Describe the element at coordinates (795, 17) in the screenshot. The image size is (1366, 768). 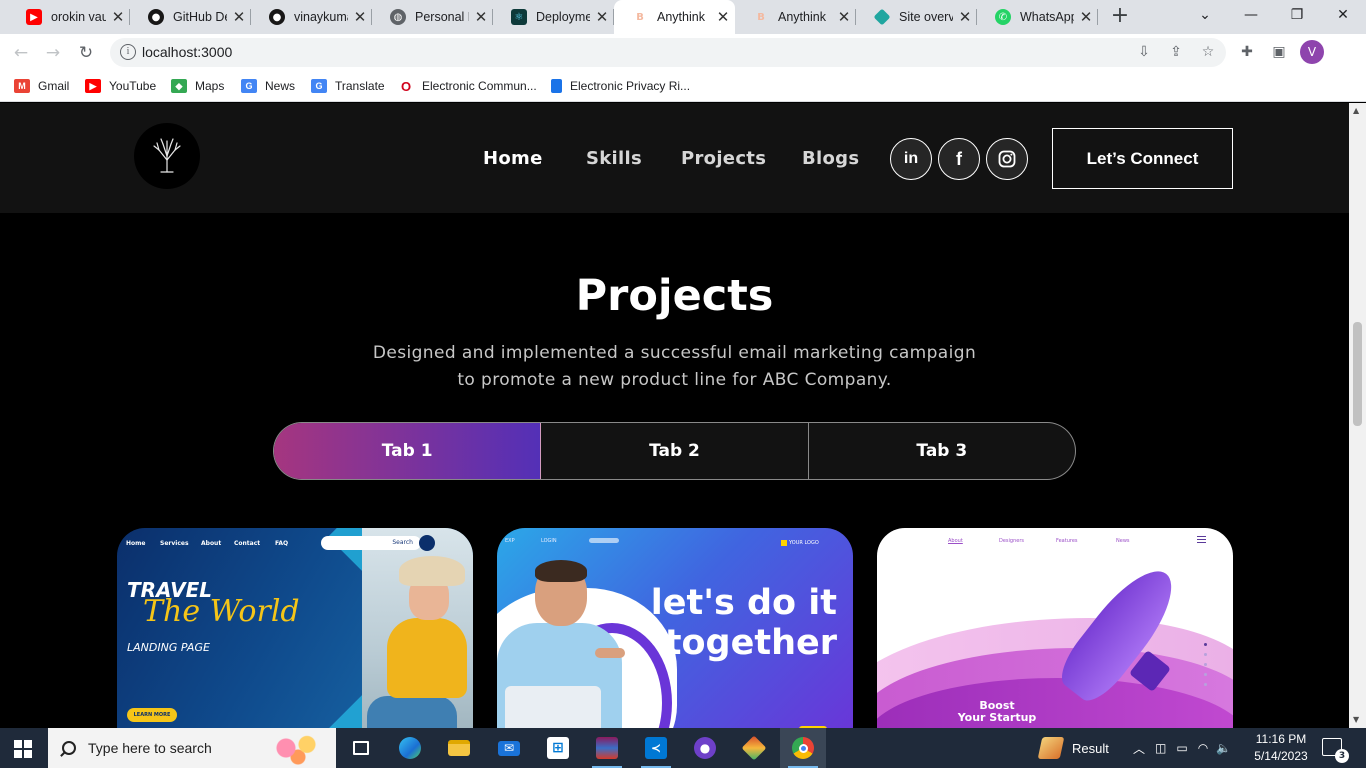
I see `browser-tab-7: B Anythink ✕` at that location.